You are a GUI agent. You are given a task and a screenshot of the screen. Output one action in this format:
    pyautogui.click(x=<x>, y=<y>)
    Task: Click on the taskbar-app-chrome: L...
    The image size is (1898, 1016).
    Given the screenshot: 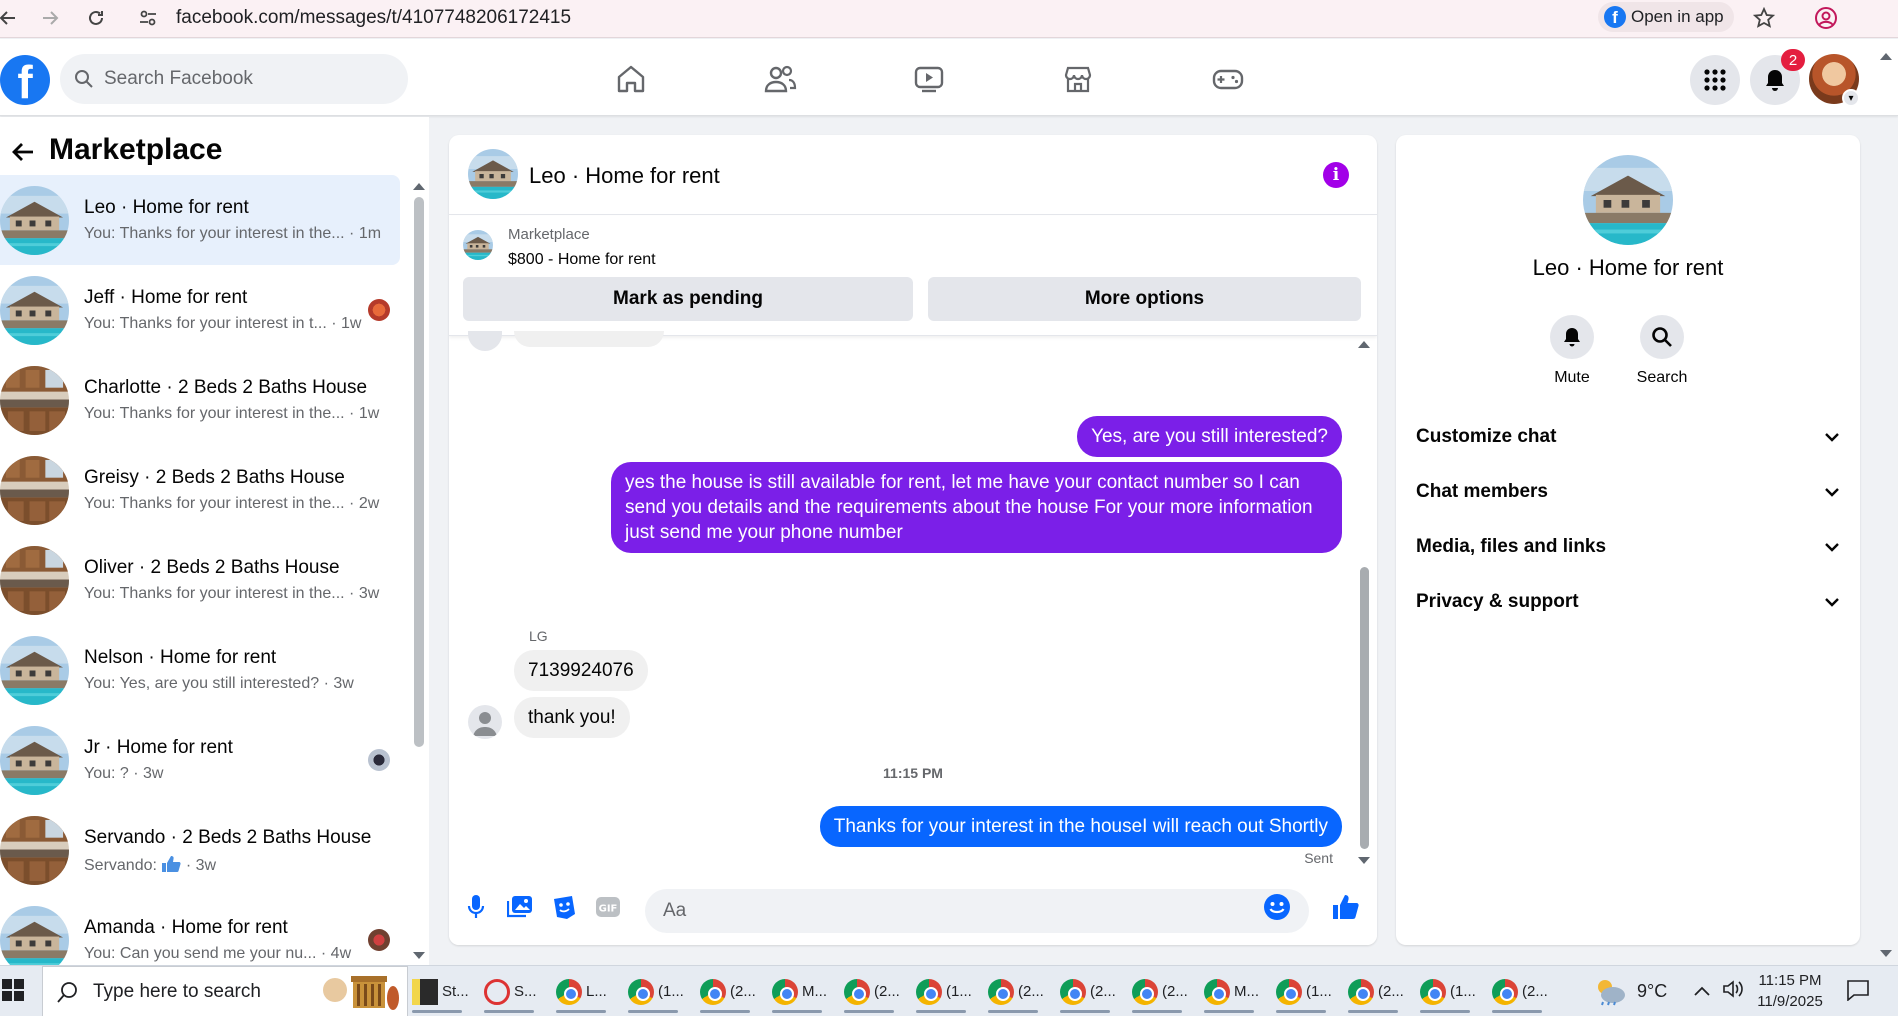 What is the action you would take?
    pyautogui.click(x=581, y=991)
    